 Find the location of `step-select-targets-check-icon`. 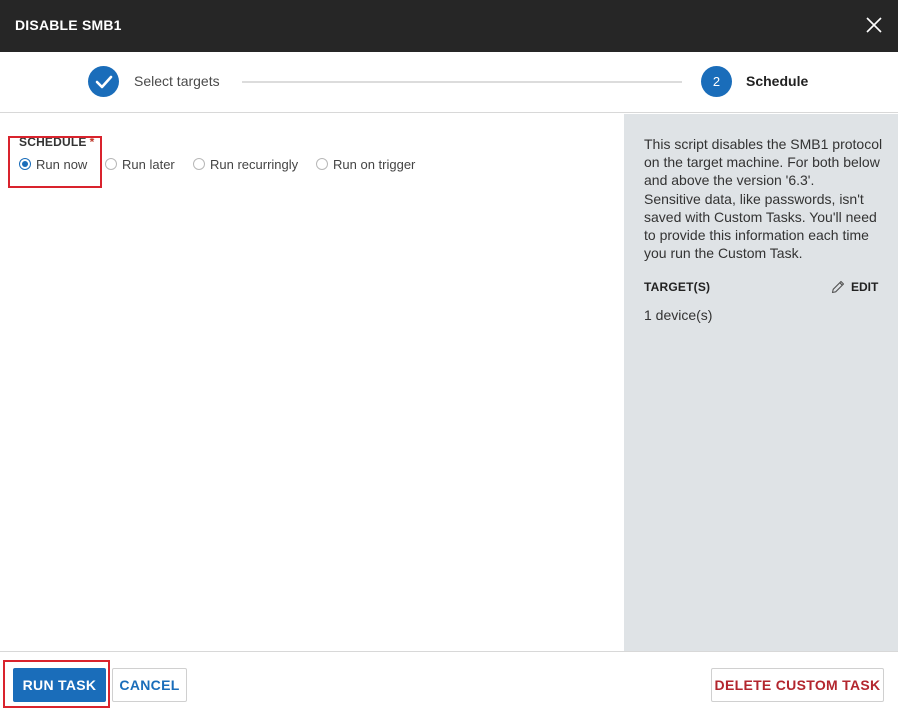

step-select-targets-check-icon is located at coordinates (103, 81).